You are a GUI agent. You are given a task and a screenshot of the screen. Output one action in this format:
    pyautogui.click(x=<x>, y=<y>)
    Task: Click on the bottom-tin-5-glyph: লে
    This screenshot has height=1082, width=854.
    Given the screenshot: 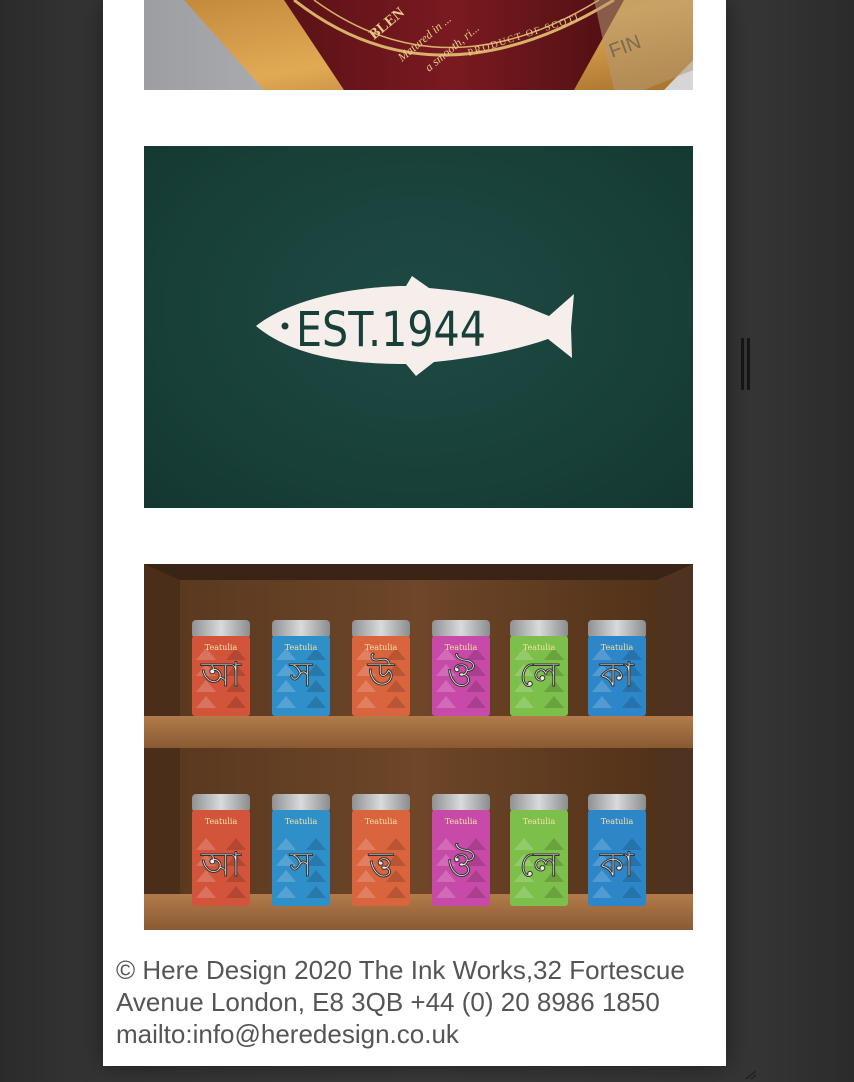 What is the action you would take?
    pyautogui.click(x=539, y=865)
    